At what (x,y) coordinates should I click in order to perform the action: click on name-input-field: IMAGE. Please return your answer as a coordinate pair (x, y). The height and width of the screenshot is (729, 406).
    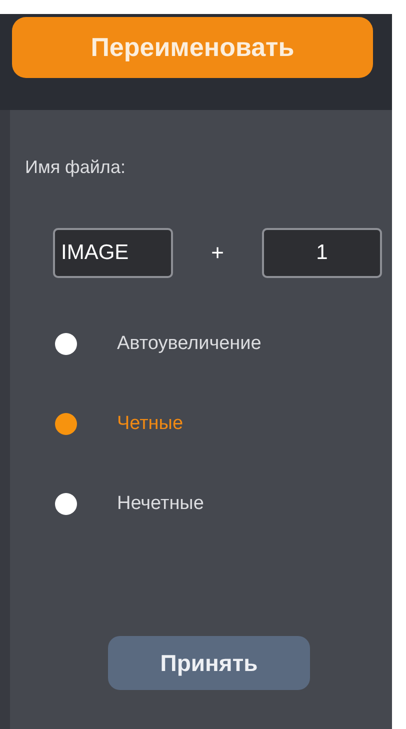
    Looking at the image, I should click on (113, 253).